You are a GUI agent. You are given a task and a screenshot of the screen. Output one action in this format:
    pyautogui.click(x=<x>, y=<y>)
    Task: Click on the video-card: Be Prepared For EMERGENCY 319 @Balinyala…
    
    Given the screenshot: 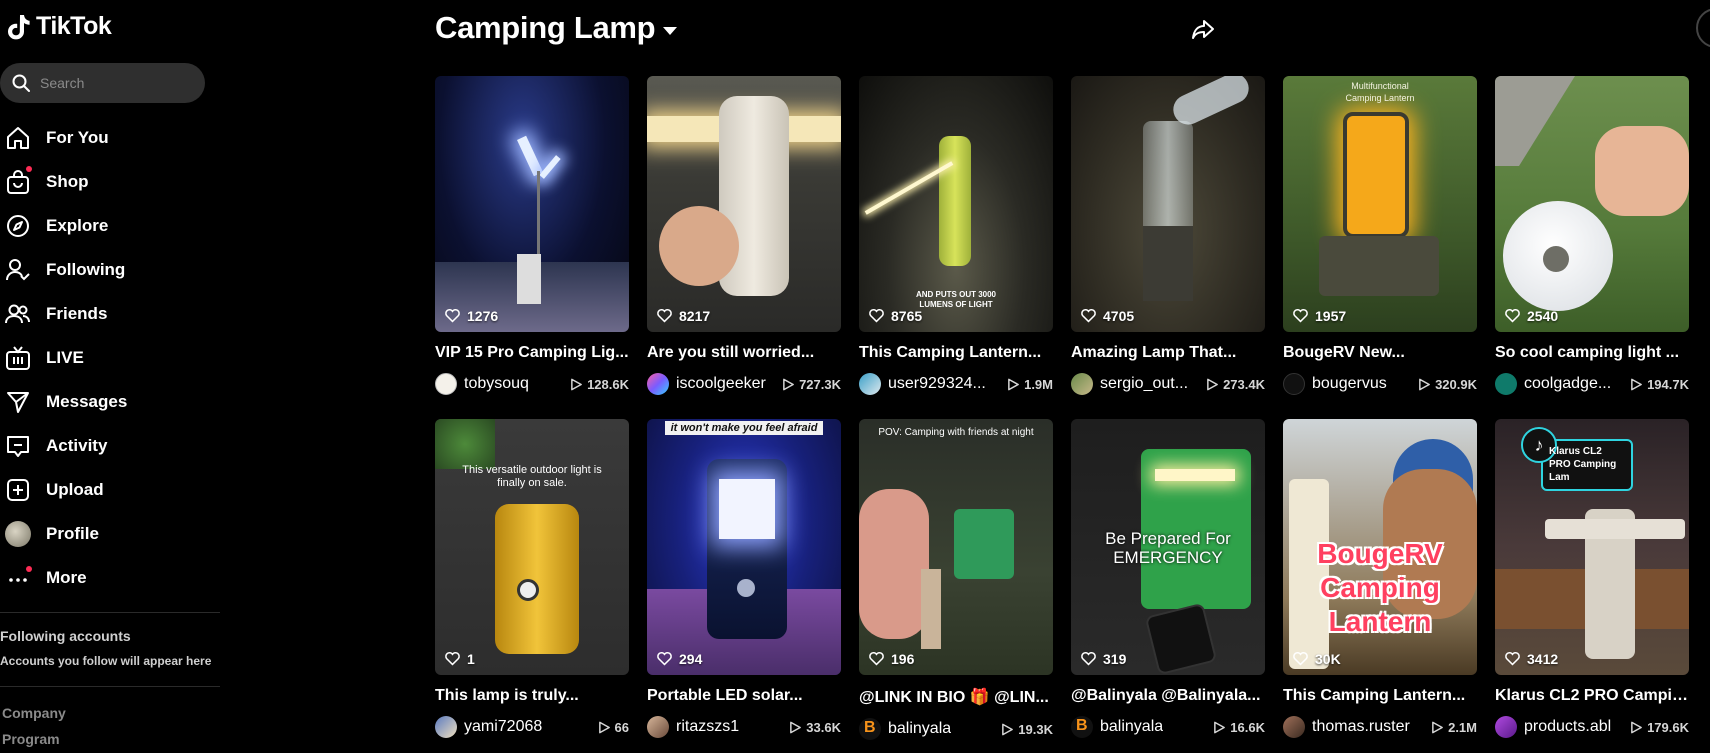 What is the action you would take?
    pyautogui.click(x=1168, y=579)
    